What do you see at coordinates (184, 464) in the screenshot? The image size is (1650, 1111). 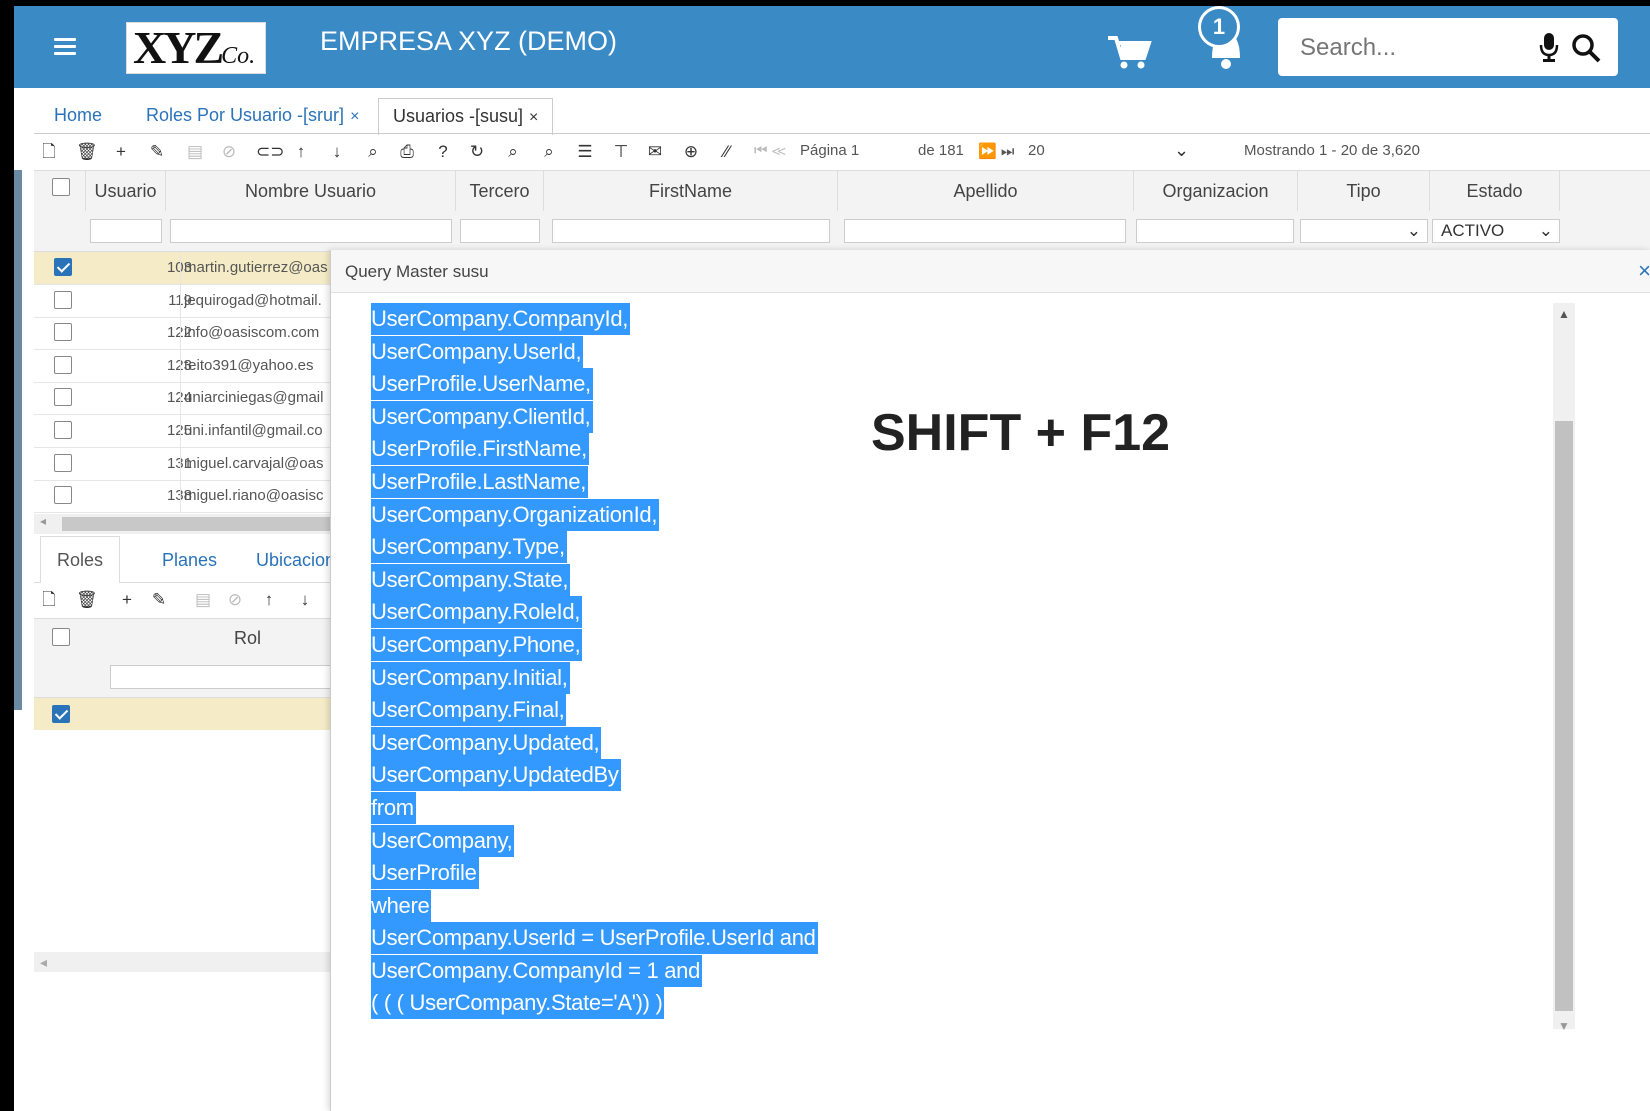 I see `table-row: 131miguel.carvajal@oas` at bounding box center [184, 464].